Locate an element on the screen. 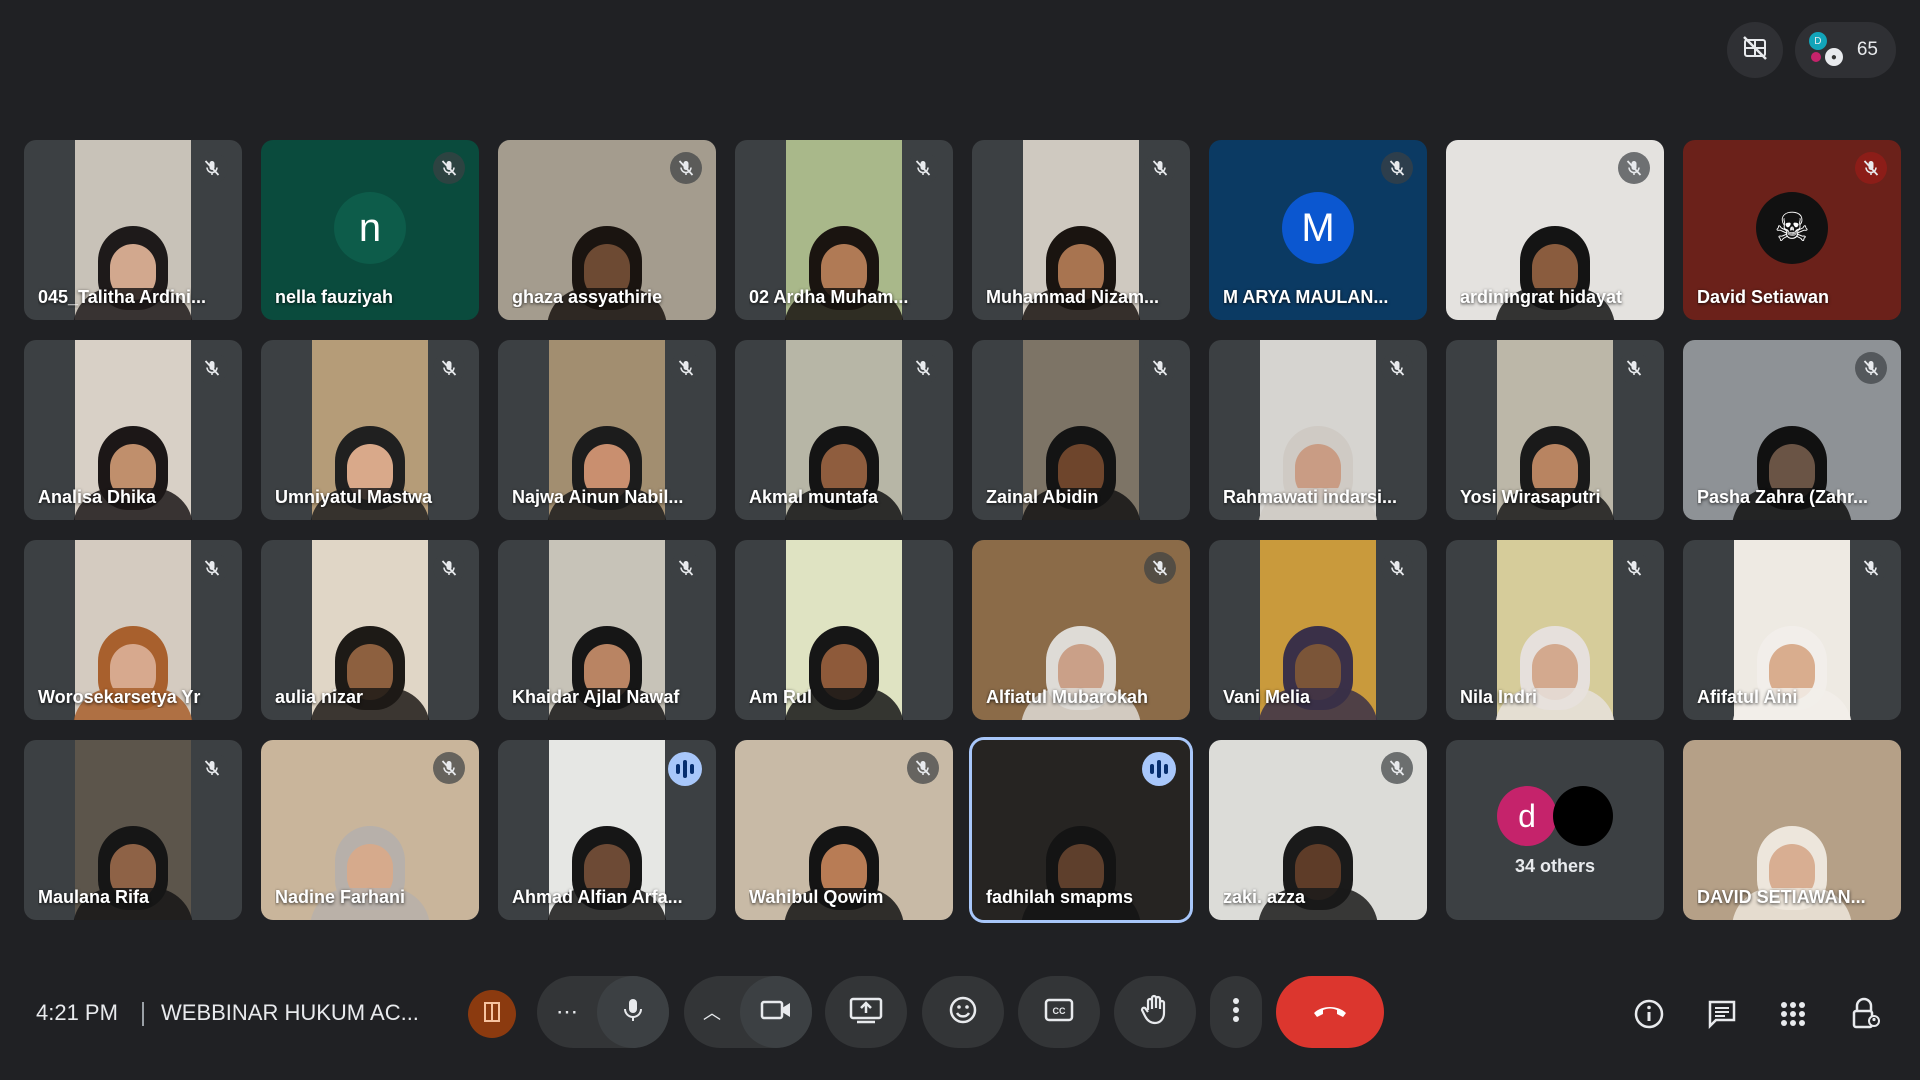 The width and height of the screenshot is (1920, 1080). participant-name: Nadine Farhani is located at coordinates (340, 897).